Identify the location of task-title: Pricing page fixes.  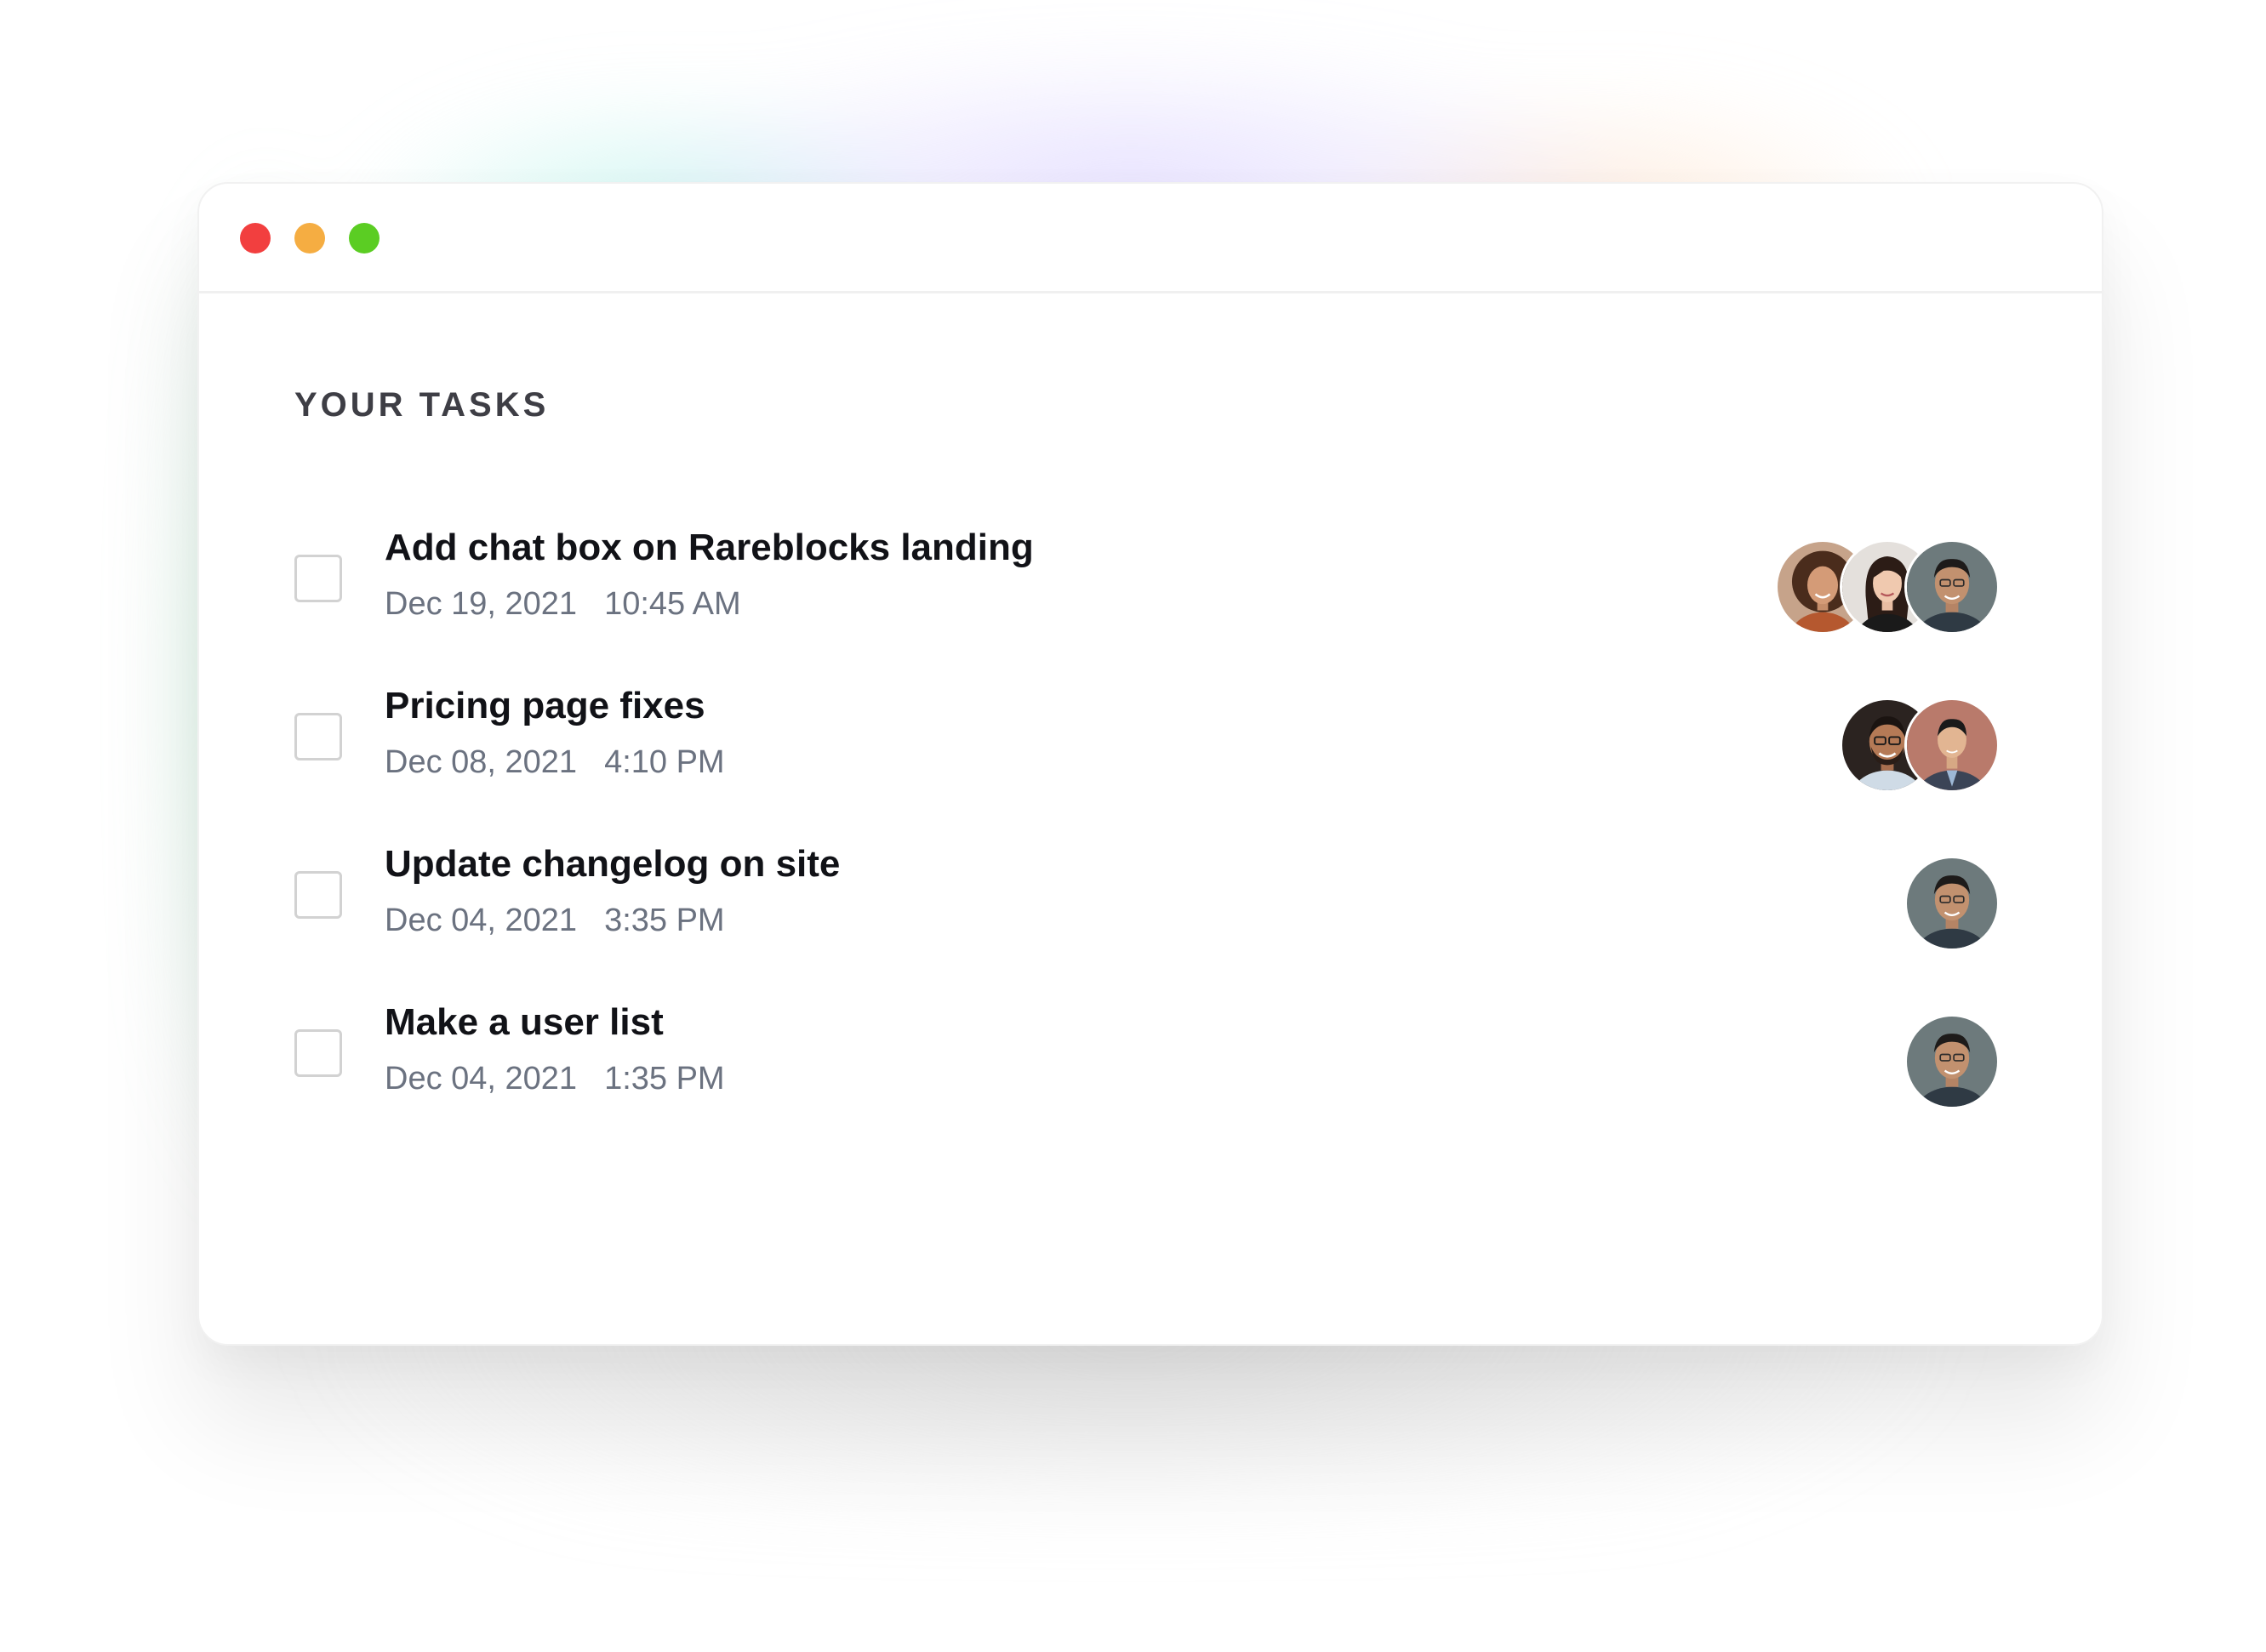
(545, 706).